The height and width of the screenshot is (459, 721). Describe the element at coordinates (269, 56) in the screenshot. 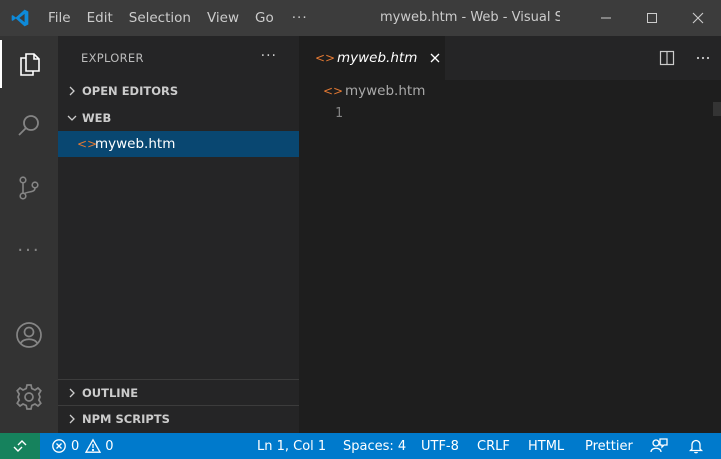

I see `sidebar-more-button: ···` at that location.